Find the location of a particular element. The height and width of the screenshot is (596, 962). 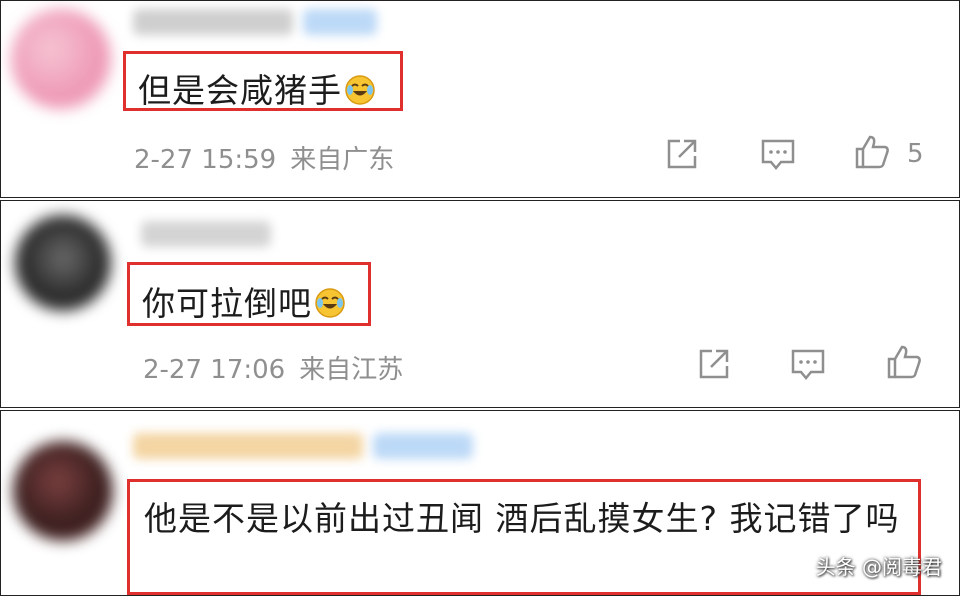

comment-meta: 2-27 17:06 来自江苏 is located at coordinates (280, 367).